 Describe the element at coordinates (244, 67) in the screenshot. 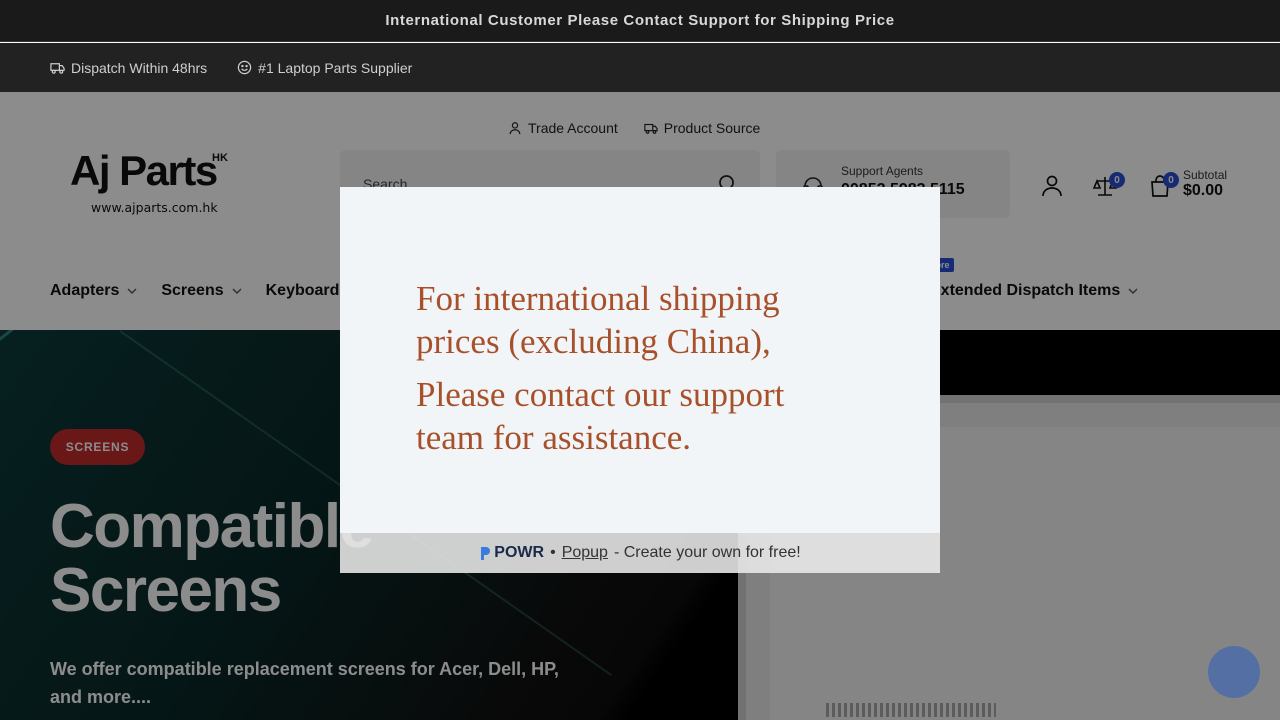

I see `smile-icon` at that location.